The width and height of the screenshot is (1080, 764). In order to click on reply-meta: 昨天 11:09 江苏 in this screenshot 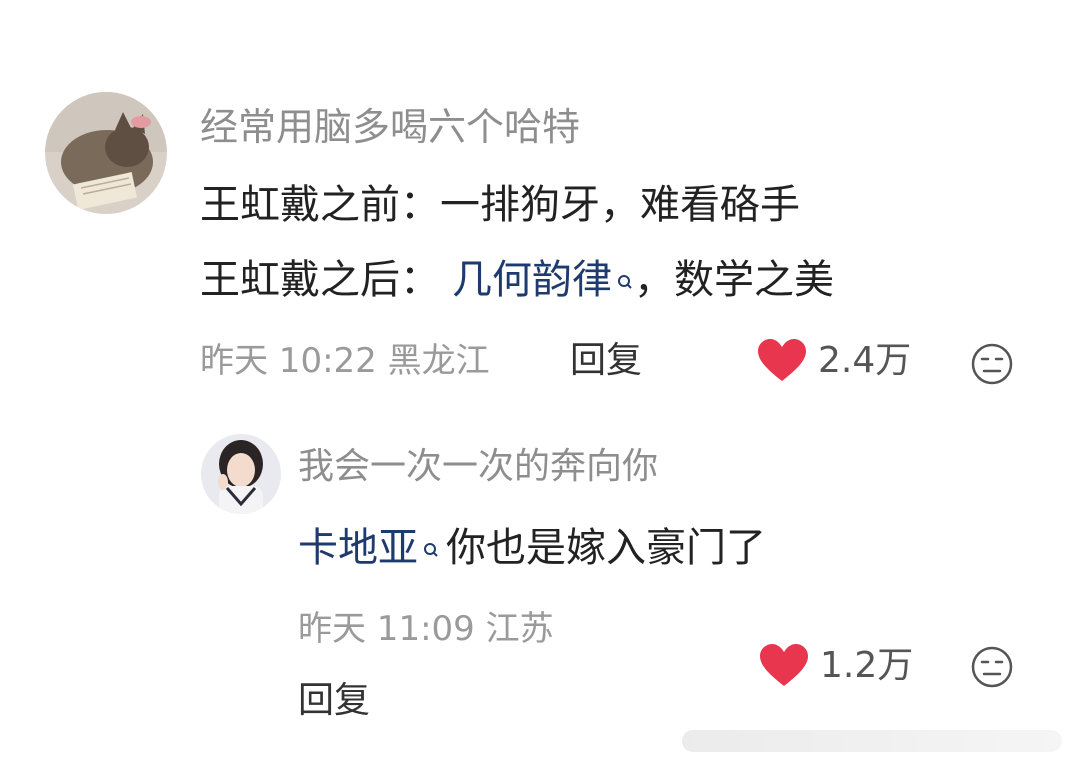, I will do `click(426, 629)`.